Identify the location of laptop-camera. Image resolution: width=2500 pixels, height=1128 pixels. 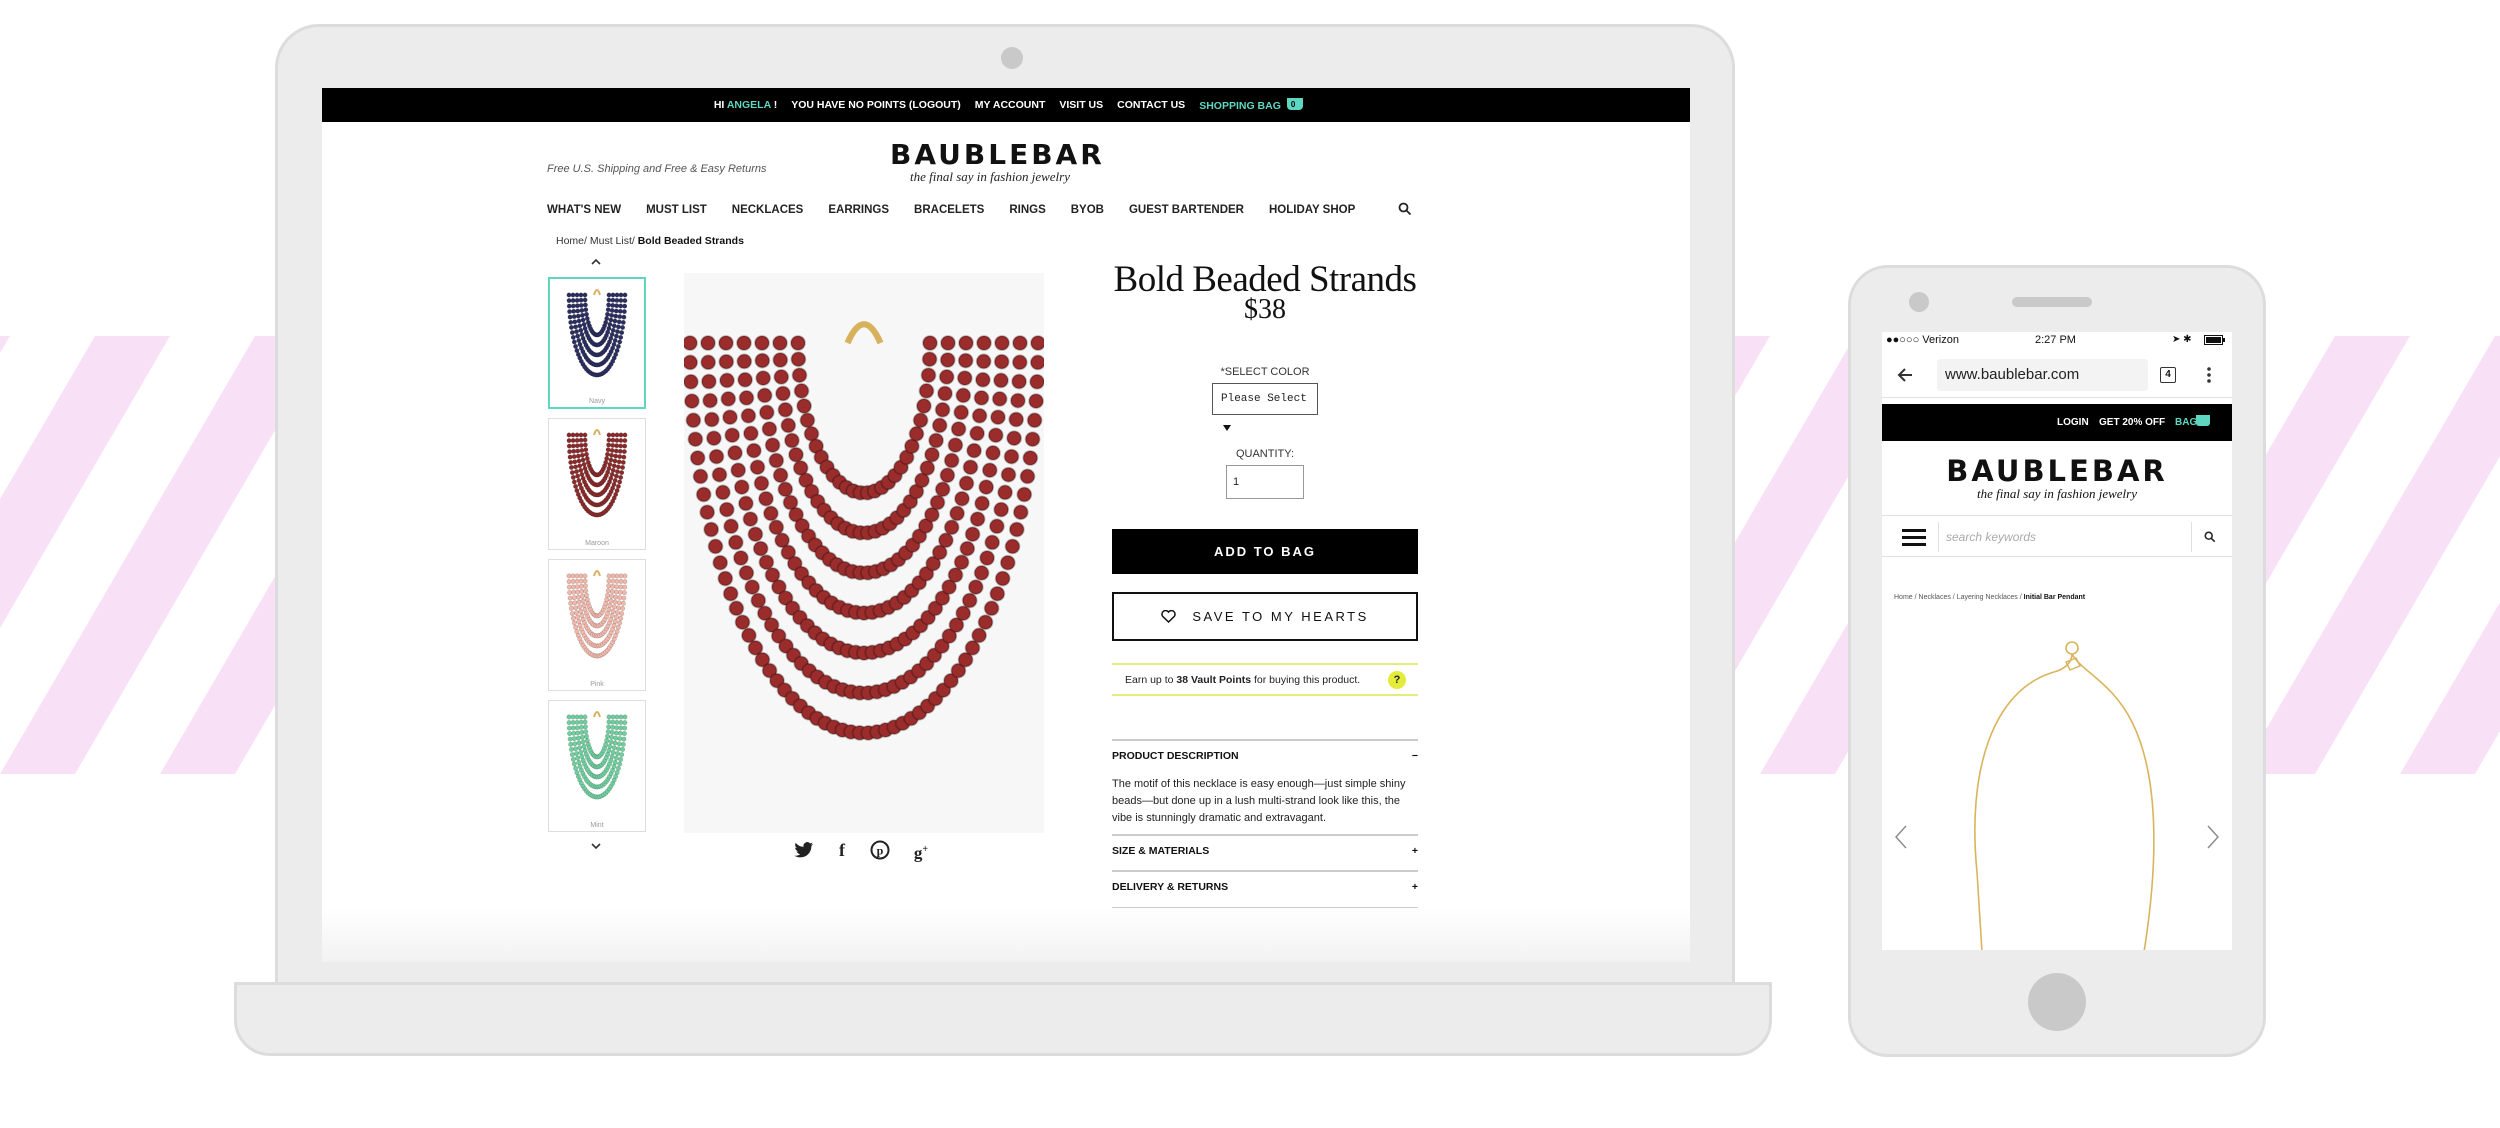
(1012, 58).